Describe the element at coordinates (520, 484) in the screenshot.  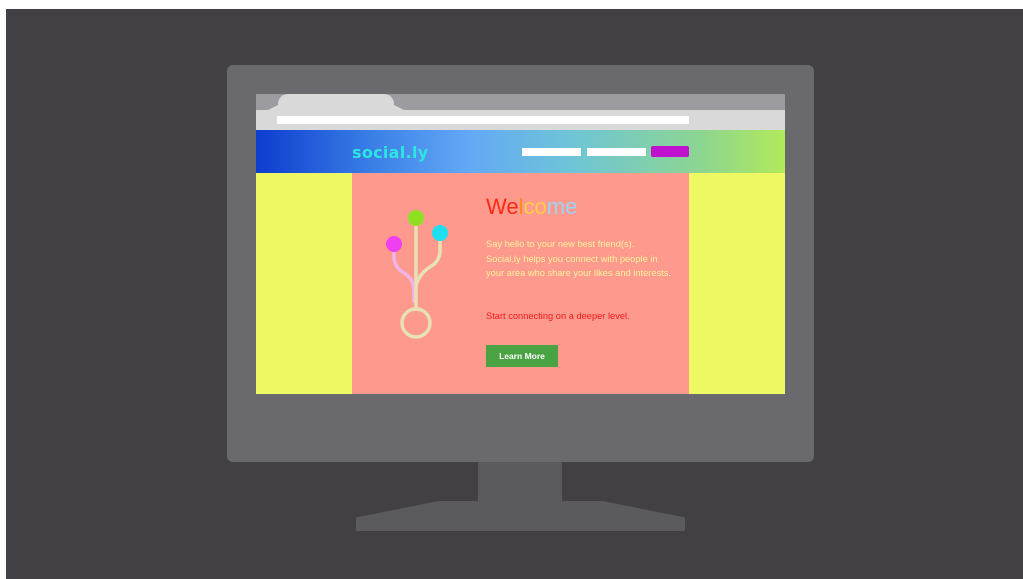
I see `monitor-stand-neck` at that location.